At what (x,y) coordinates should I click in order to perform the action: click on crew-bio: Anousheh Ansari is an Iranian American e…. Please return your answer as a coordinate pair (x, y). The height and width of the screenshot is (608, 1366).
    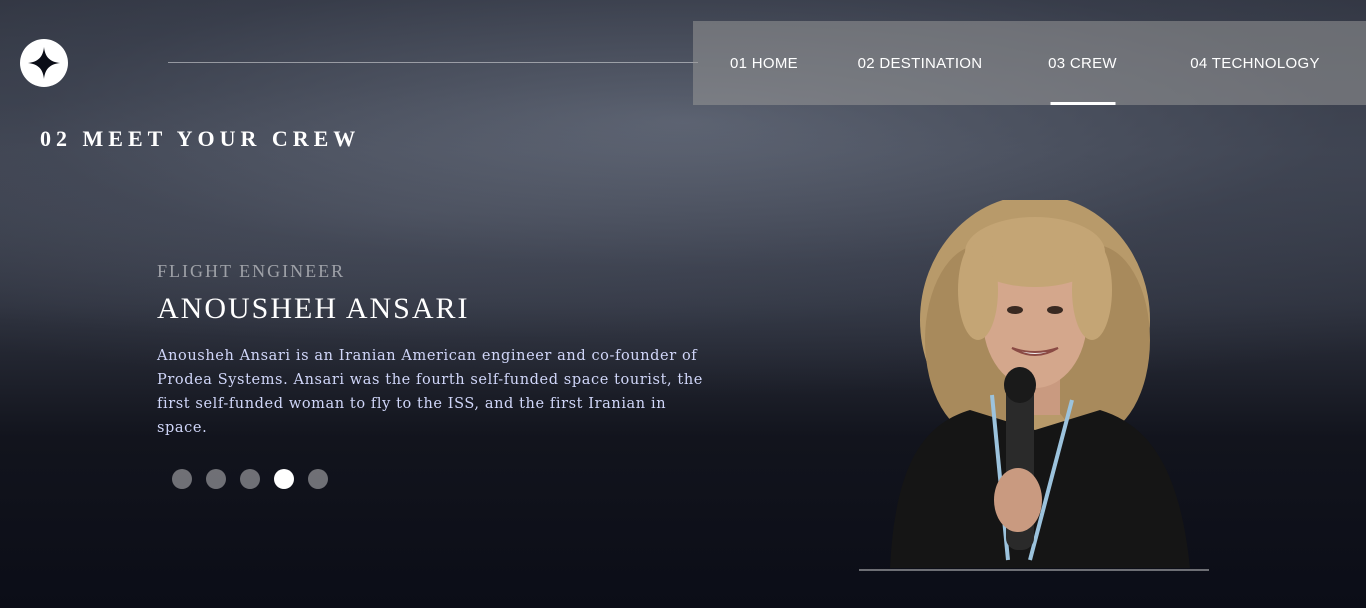
    Looking at the image, I should click on (430, 392).